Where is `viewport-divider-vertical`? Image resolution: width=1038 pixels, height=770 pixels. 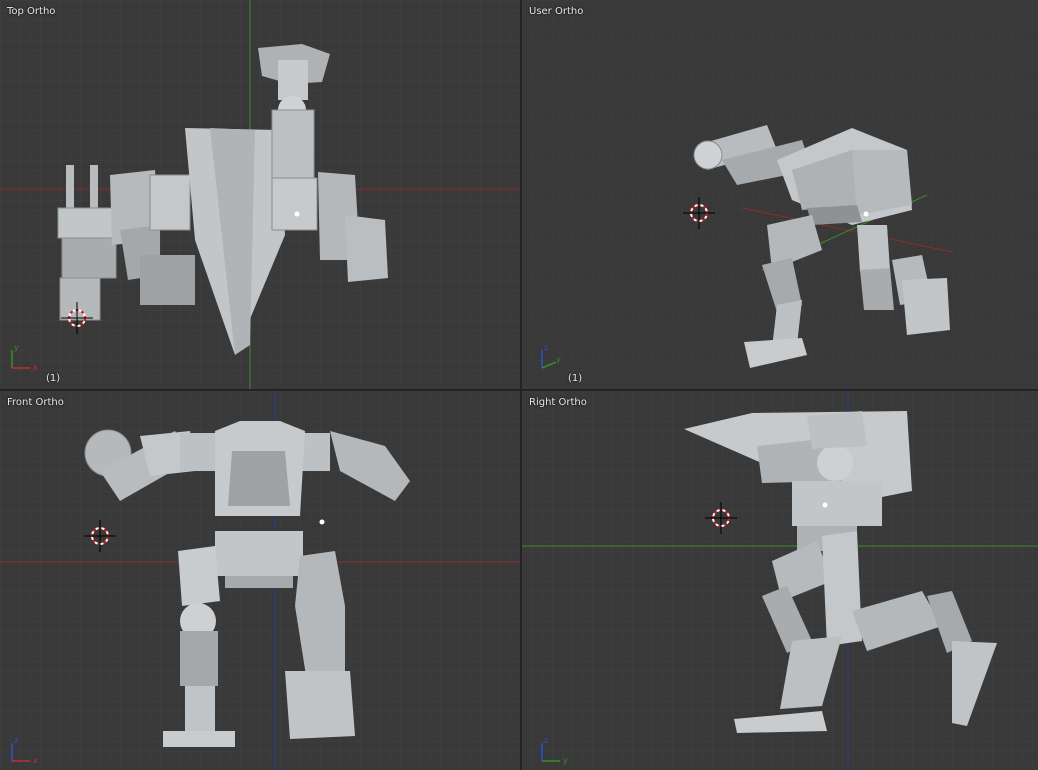
viewport-divider-vertical is located at coordinates (521, 385).